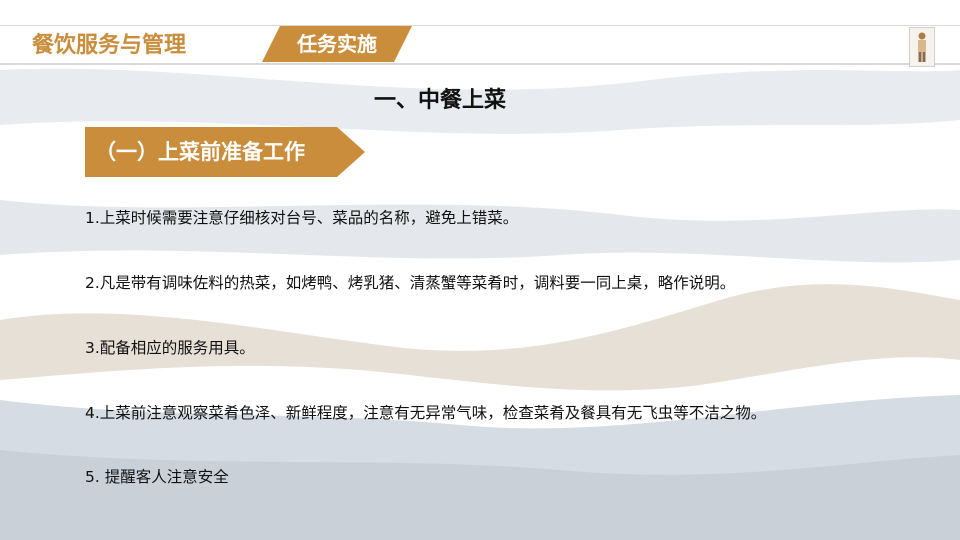 This screenshot has width=960, height=540. I want to click on list-item: 3.配备相应的服务用具。, so click(170, 348).